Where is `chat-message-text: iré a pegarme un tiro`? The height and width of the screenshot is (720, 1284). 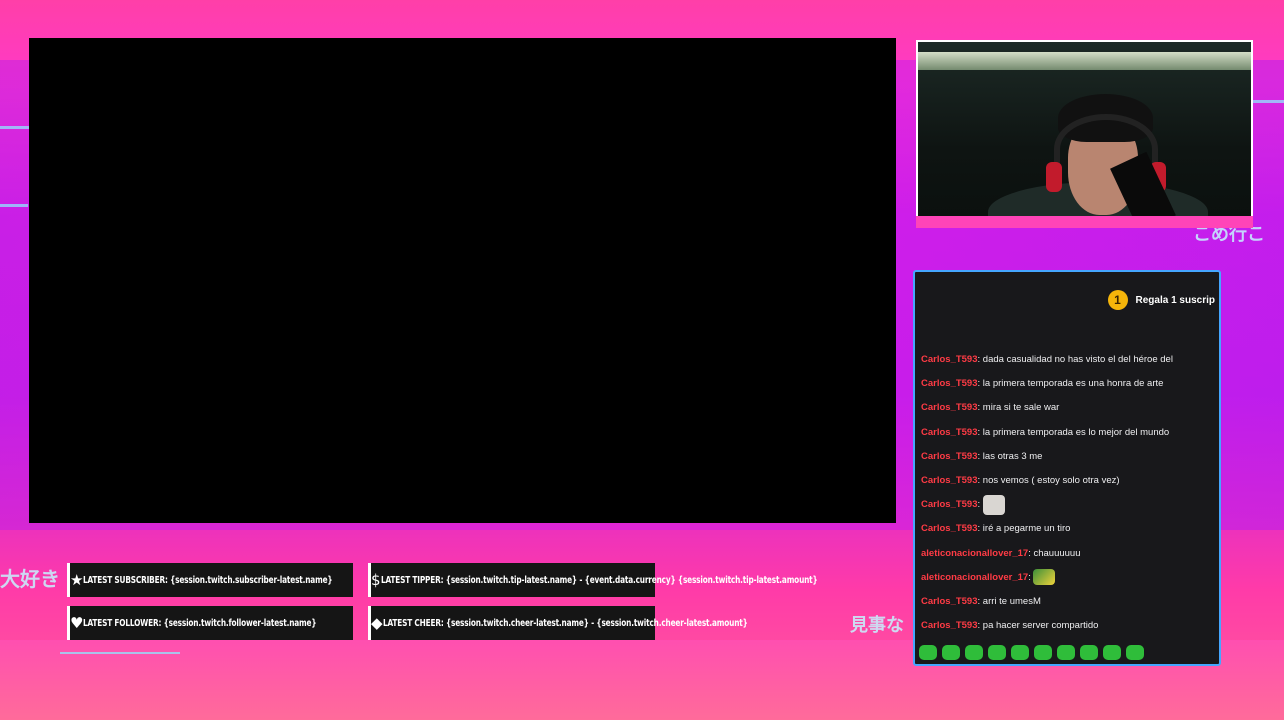
chat-message-text: iré a pegarme un tiro is located at coordinates (1026, 529).